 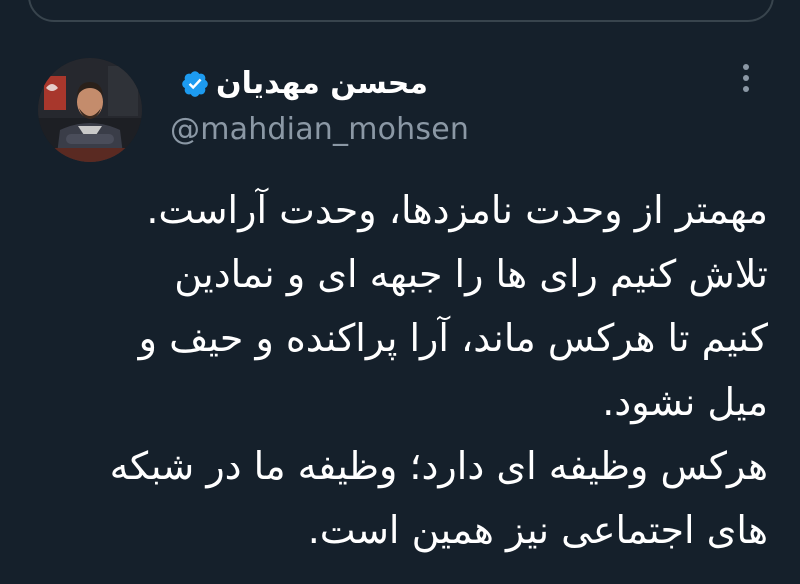 I want to click on previous-card-border, so click(x=401, y=11).